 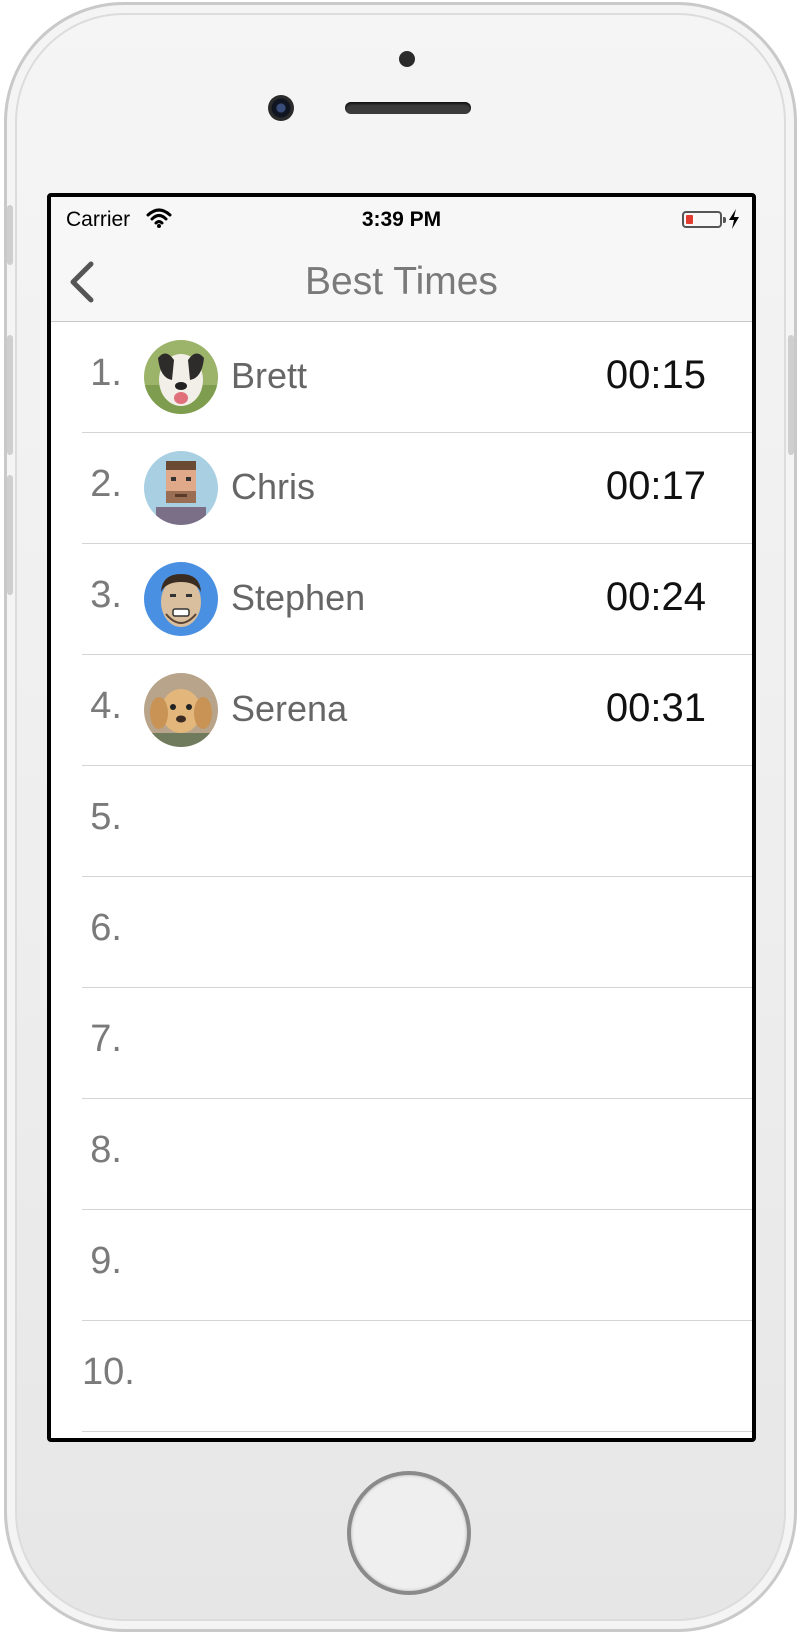 I want to click on player-name: Serena, so click(x=289, y=708).